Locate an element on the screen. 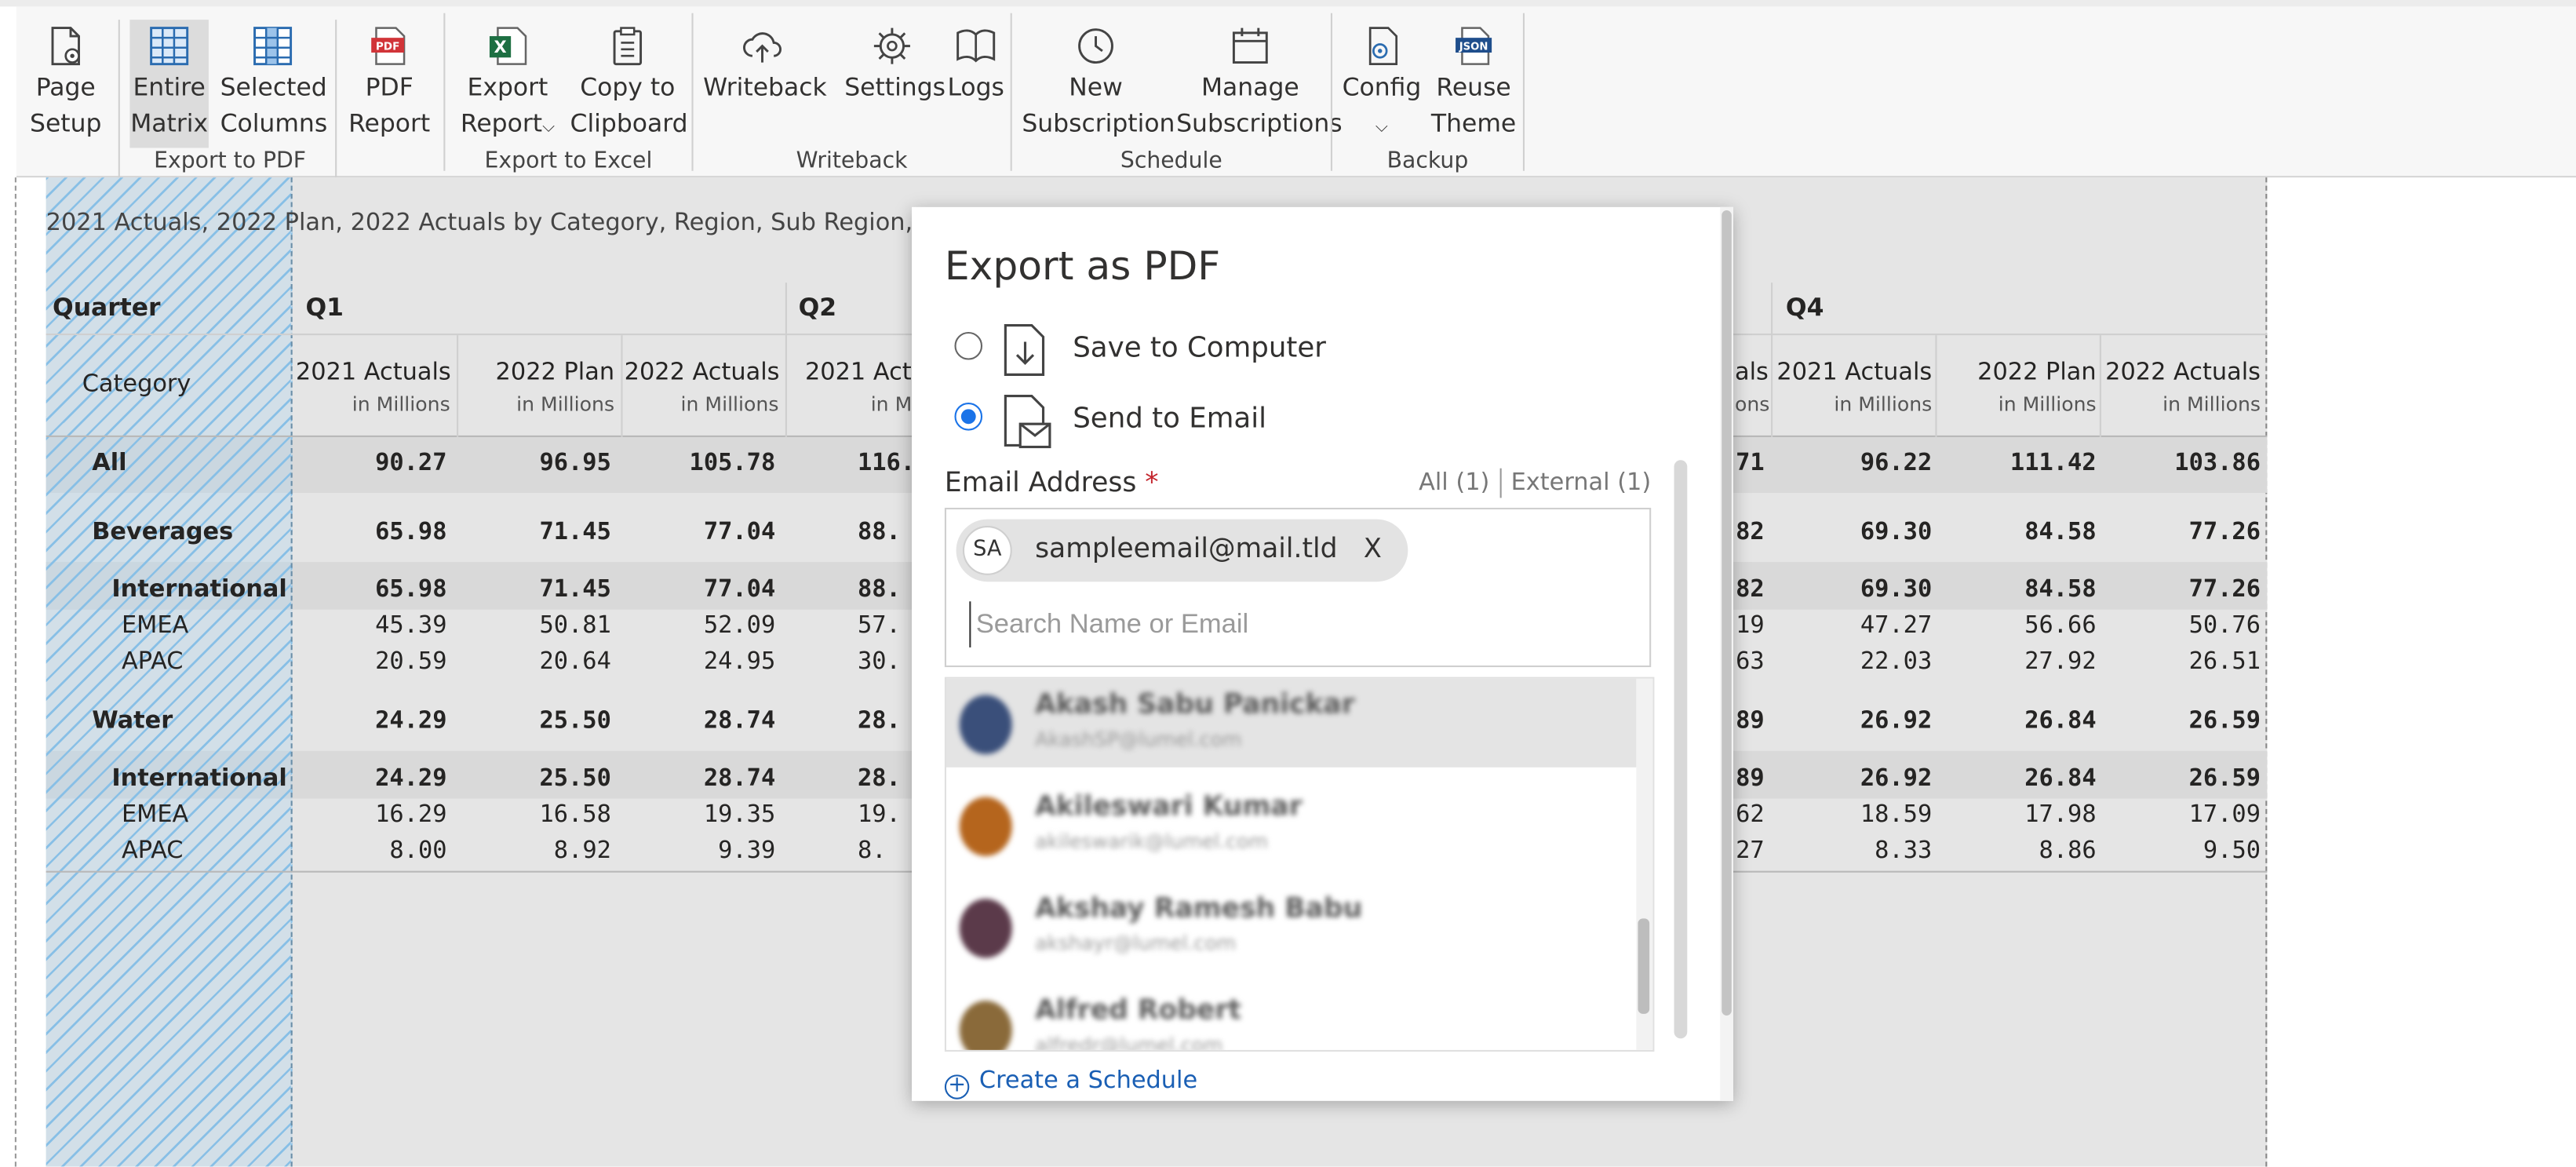  table-cell-partial: 57. is located at coordinates (879, 626).